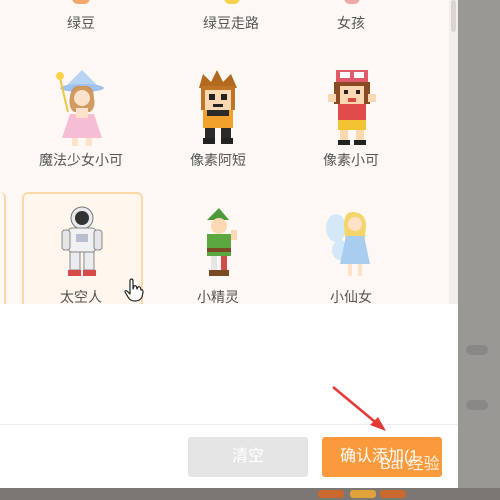  Describe the element at coordinates (134, 290) in the screenshot. I see `hand-cursor-icon` at that location.